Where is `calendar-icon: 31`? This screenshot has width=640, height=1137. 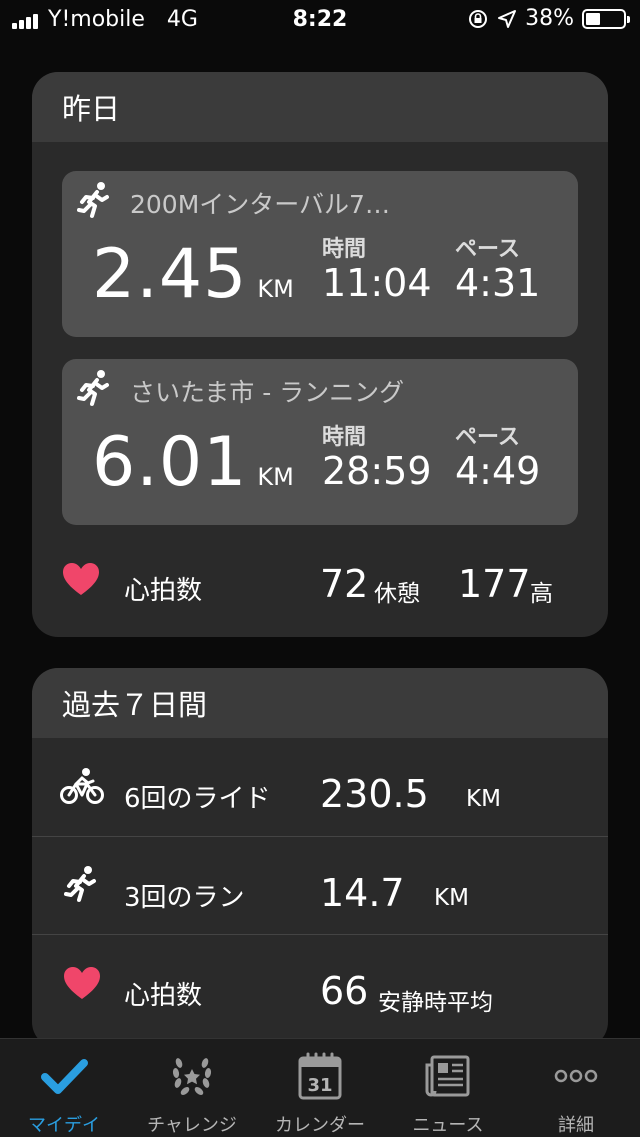
calendar-icon: 31 is located at coordinates (320, 1076).